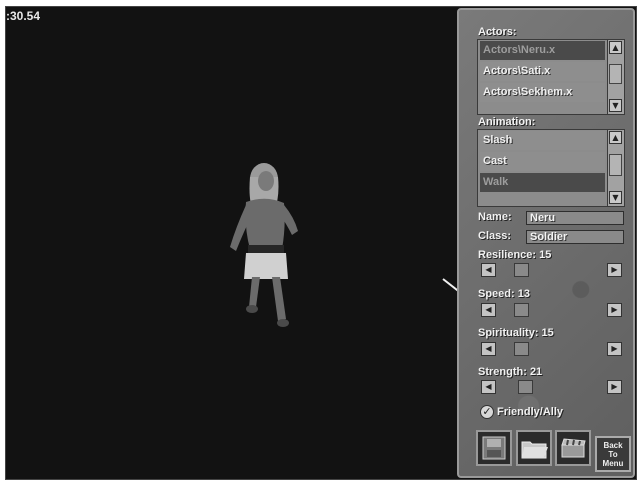  I want to click on resilience-label: Resilience: 15, so click(515, 255).